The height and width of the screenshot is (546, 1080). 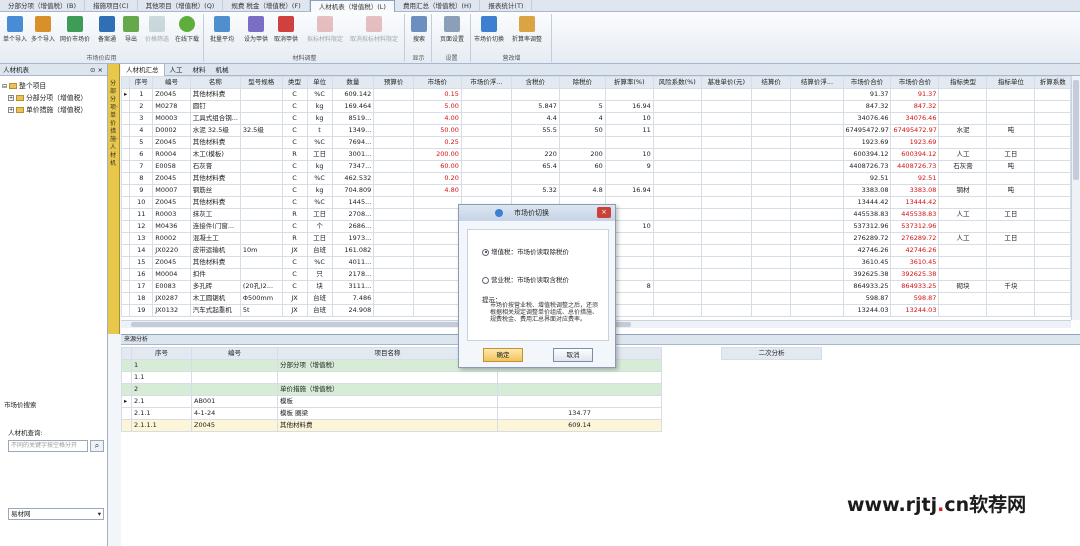 What do you see at coordinates (867, 226) in the screenshot?
I see `table-cell: 537312.96` at bounding box center [867, 226].